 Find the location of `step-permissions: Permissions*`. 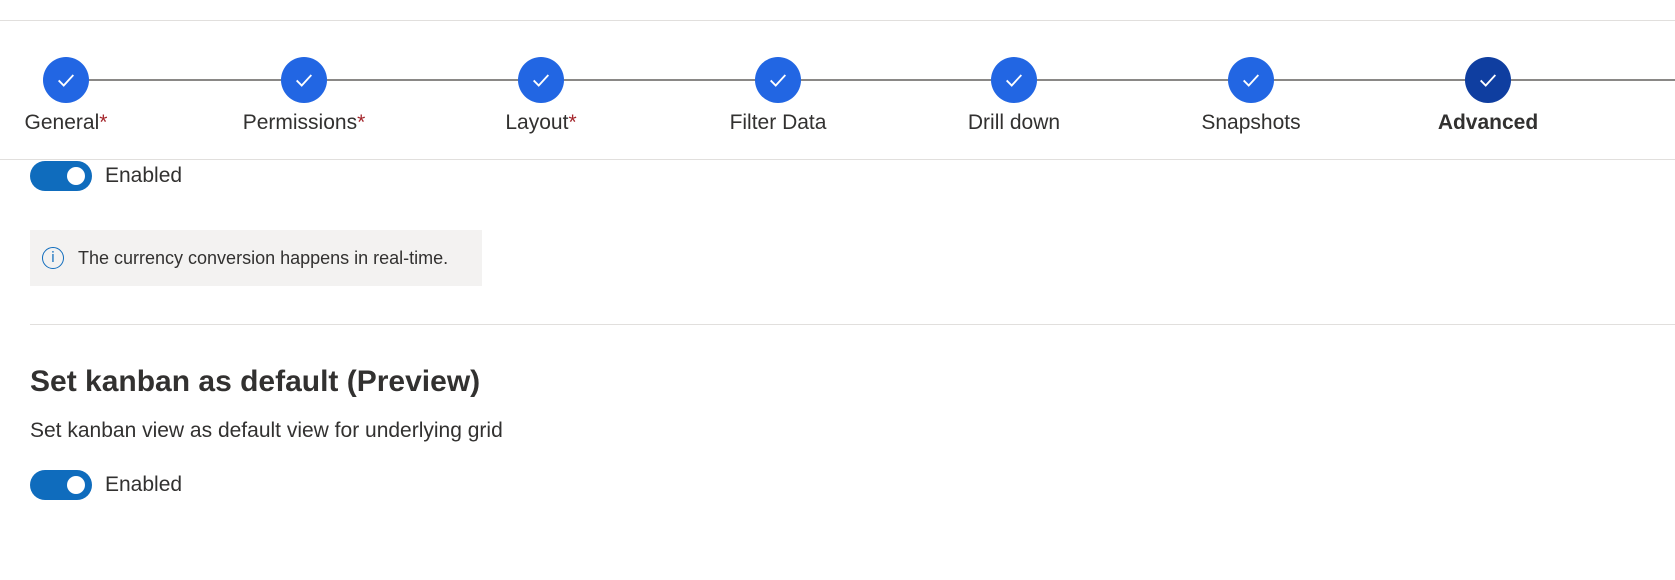

step-permissions: Permissions* is located at coordinates (304, 96).